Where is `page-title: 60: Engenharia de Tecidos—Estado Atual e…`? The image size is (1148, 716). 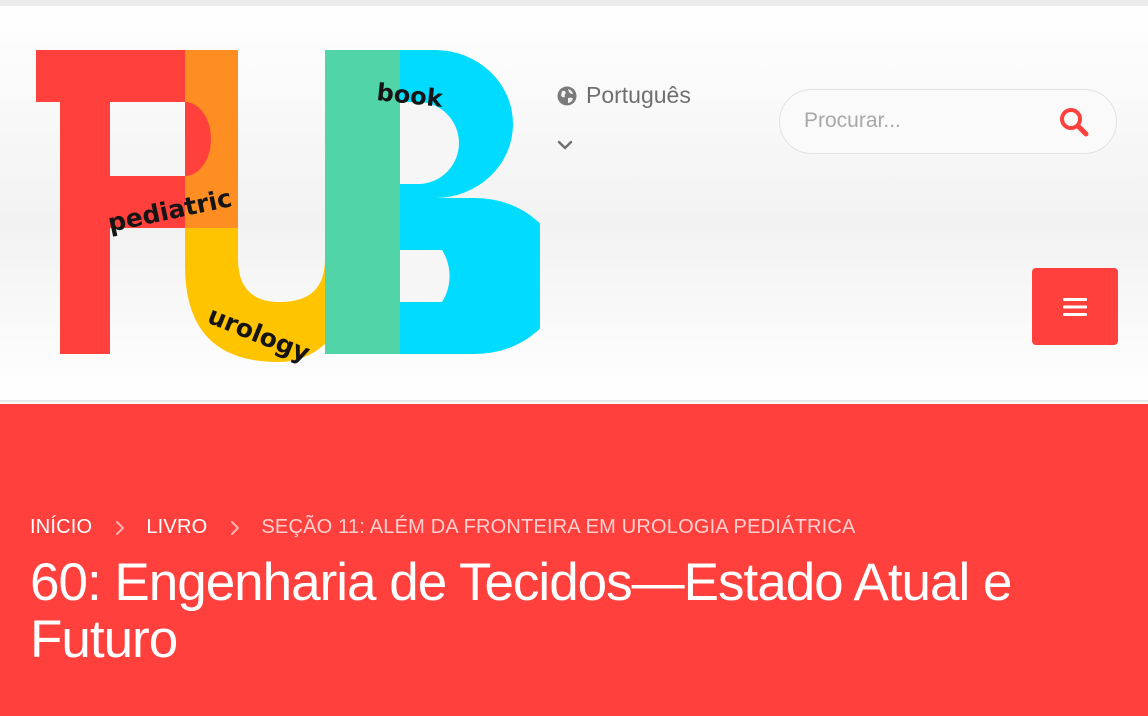 page-title: 60: Engenharia de Tecidos—Estado Atual e… is located at coordinates (521, 611).